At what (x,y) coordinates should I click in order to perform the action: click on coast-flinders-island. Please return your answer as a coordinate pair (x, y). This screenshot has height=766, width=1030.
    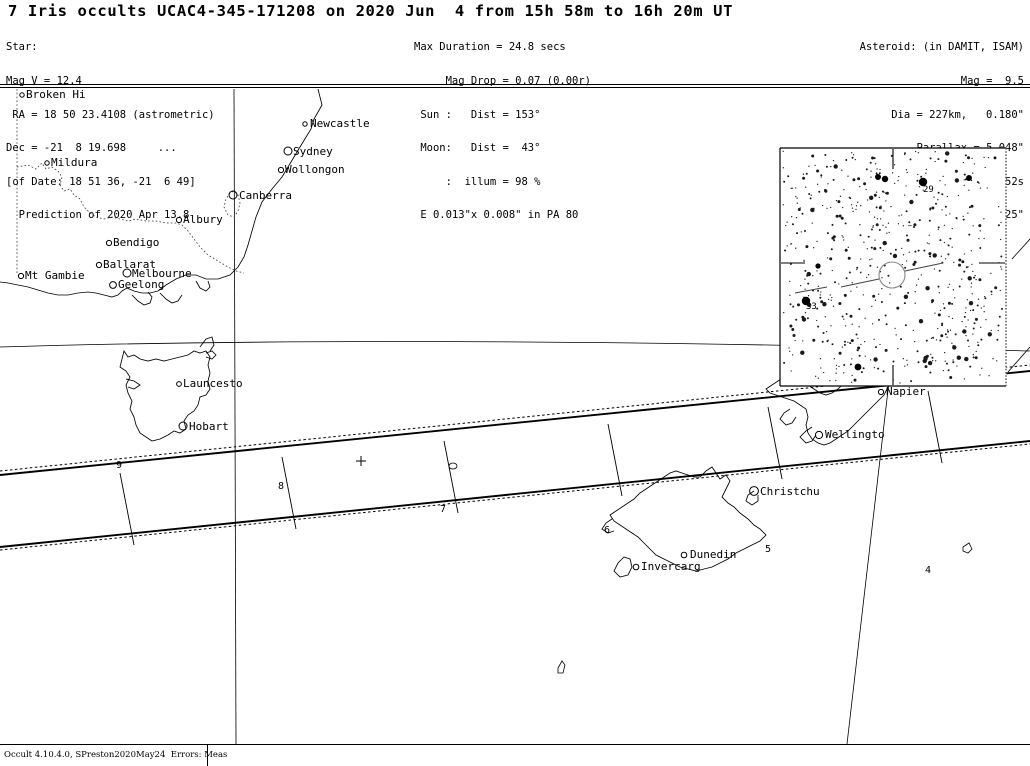
    Looking at the image, I should click on (207, 344).